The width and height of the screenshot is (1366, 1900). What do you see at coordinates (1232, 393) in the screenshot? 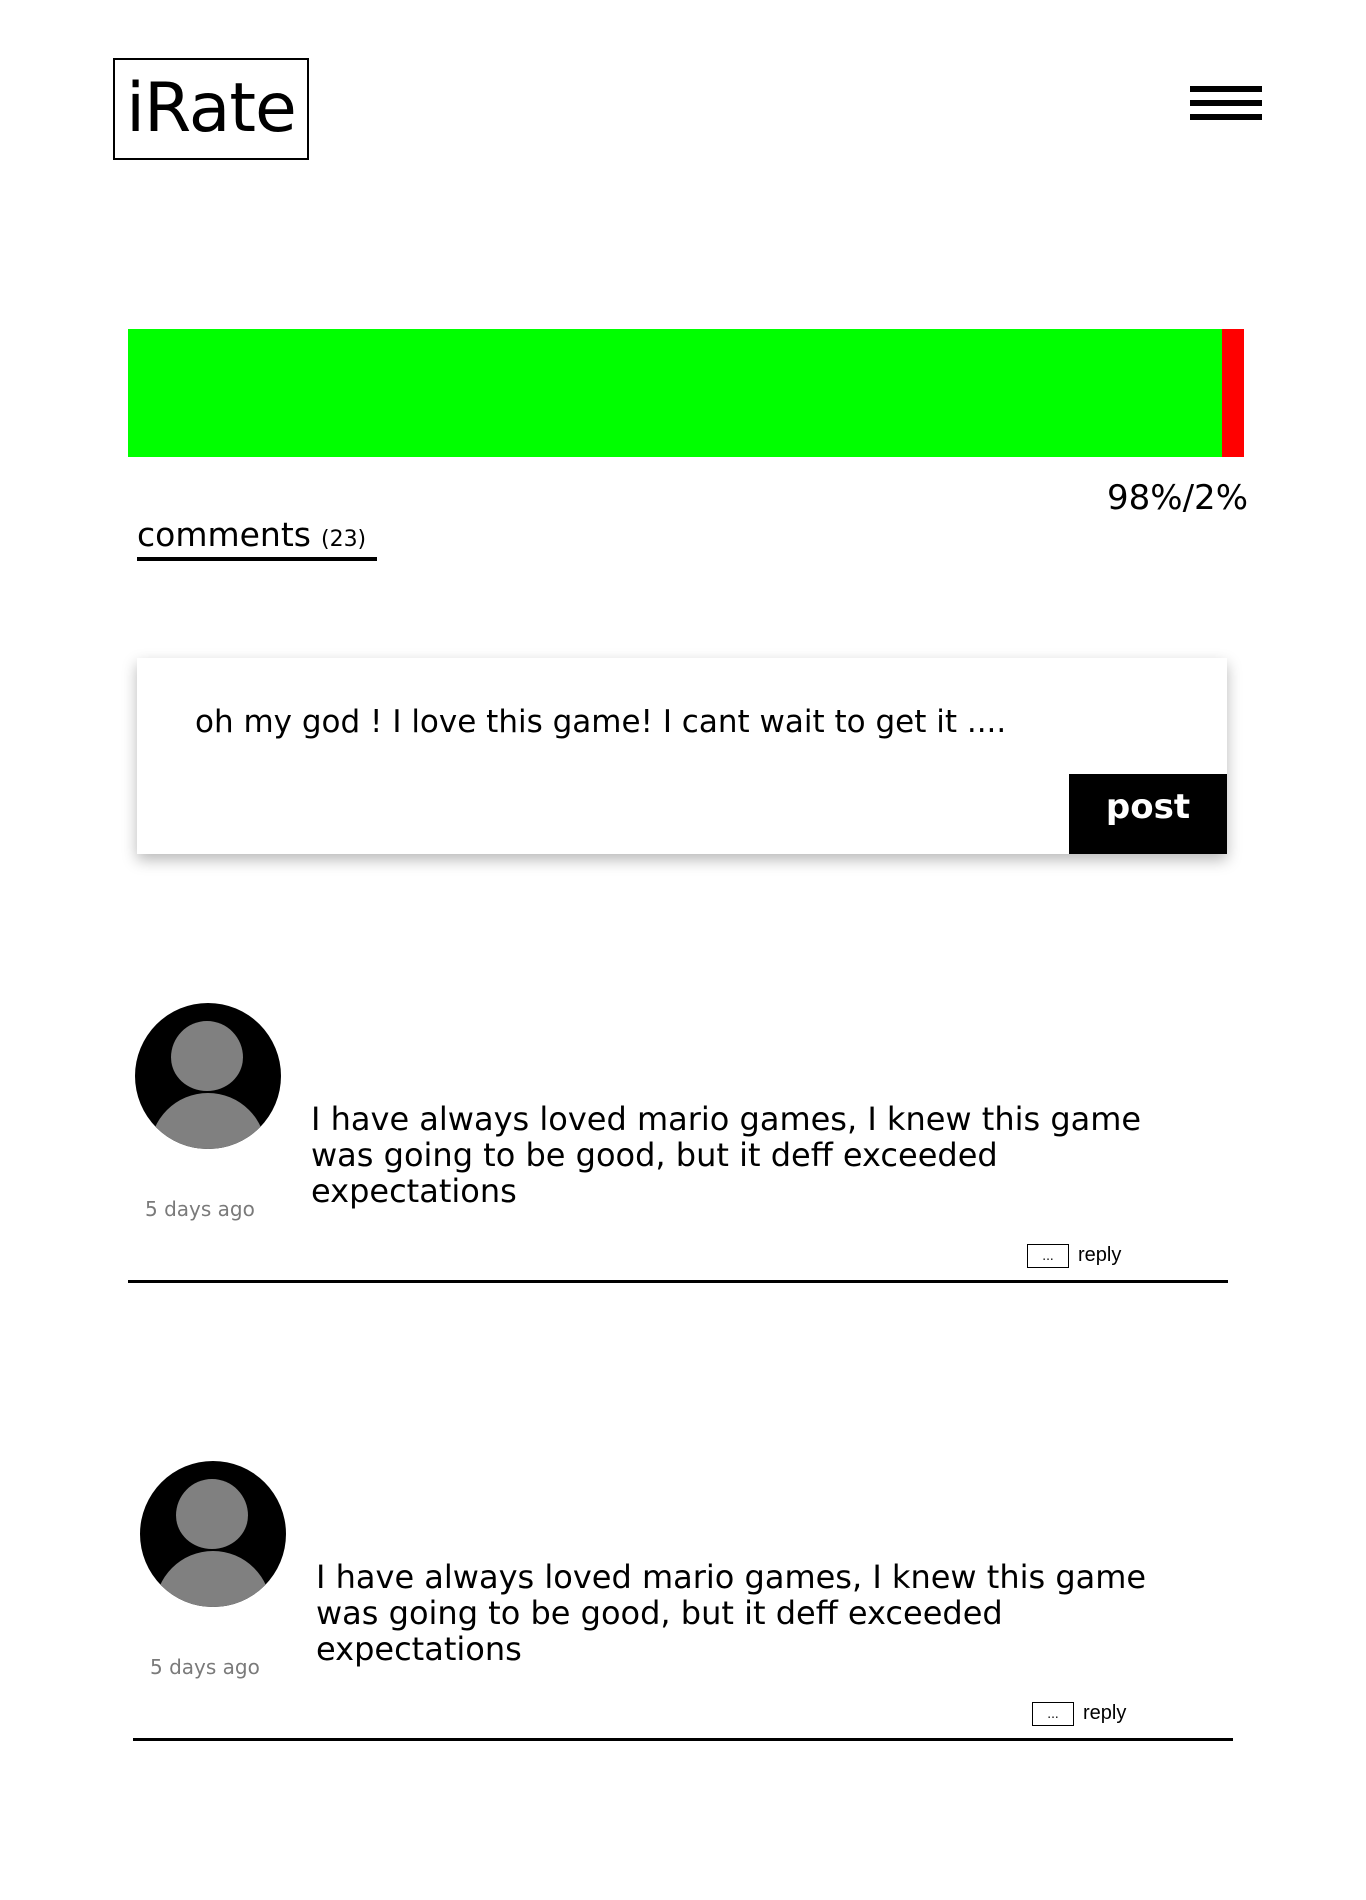
I see `negative-rating-fill` at bounding box center [1232, 393].